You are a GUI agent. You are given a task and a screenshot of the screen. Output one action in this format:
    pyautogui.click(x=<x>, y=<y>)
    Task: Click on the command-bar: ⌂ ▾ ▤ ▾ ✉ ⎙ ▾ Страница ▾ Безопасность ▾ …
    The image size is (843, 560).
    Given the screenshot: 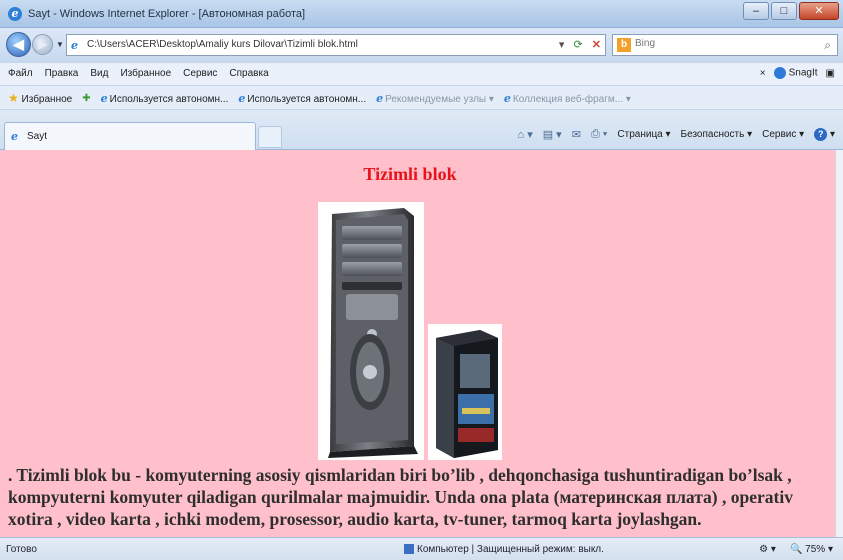 What is the action you would take?
    pyautogui.click(x=676, y=134)
    